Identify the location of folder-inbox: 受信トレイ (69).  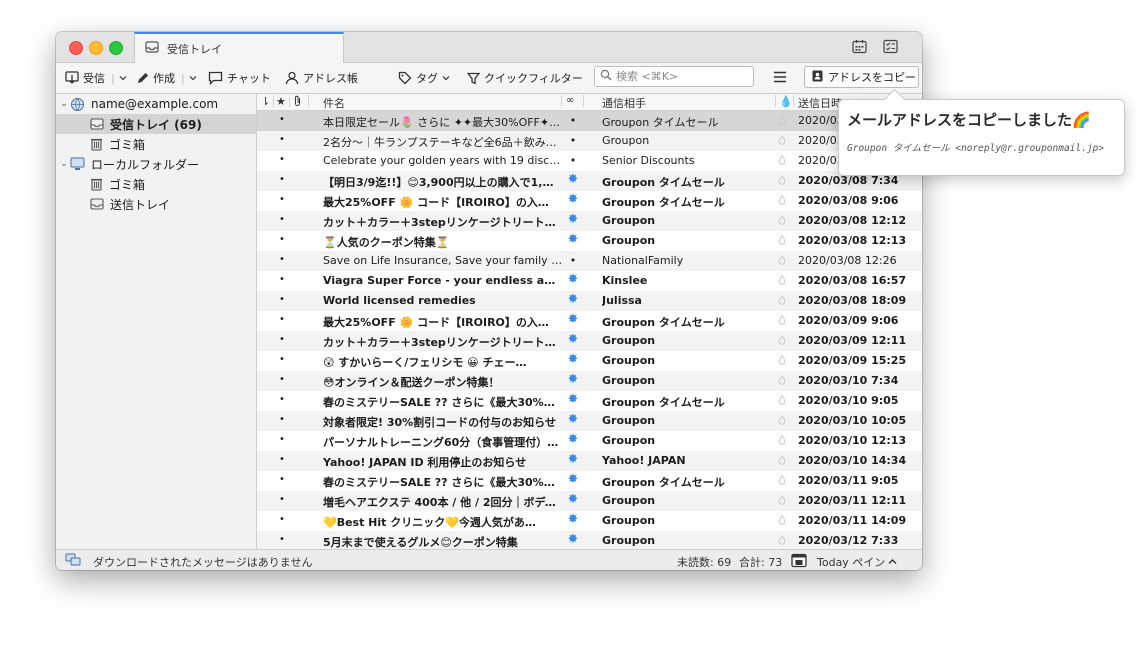
(156, 124).